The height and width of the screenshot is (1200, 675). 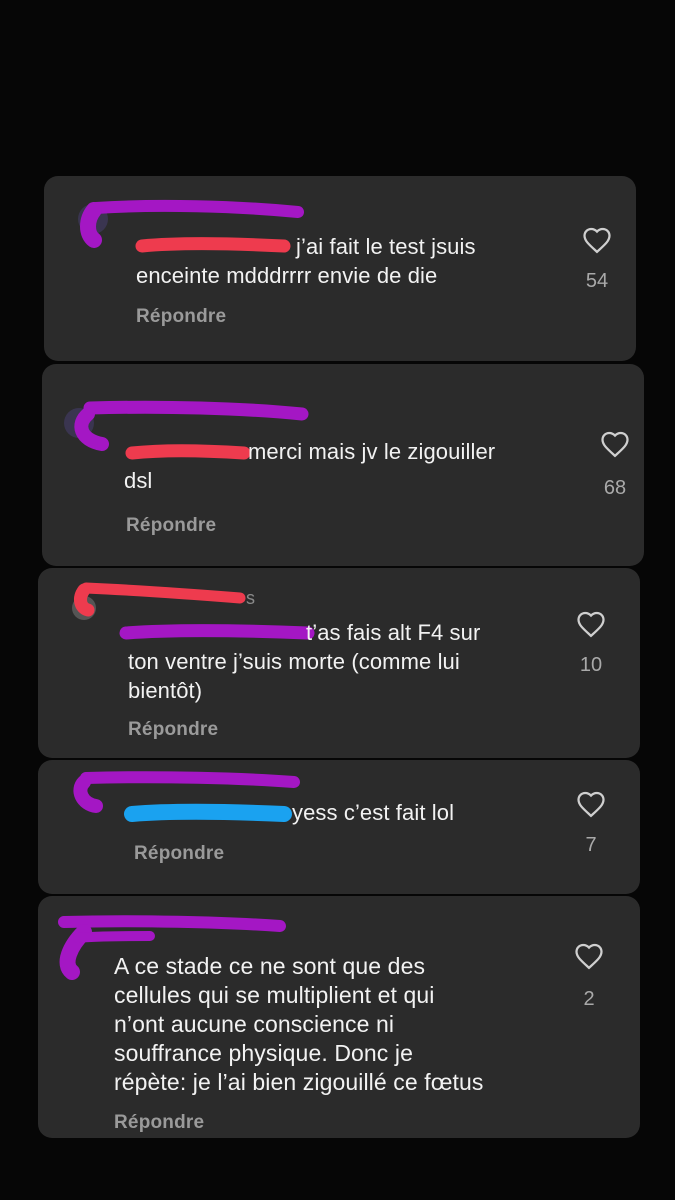 I want to click on comment-meta: s, so click(x=250, y=598).